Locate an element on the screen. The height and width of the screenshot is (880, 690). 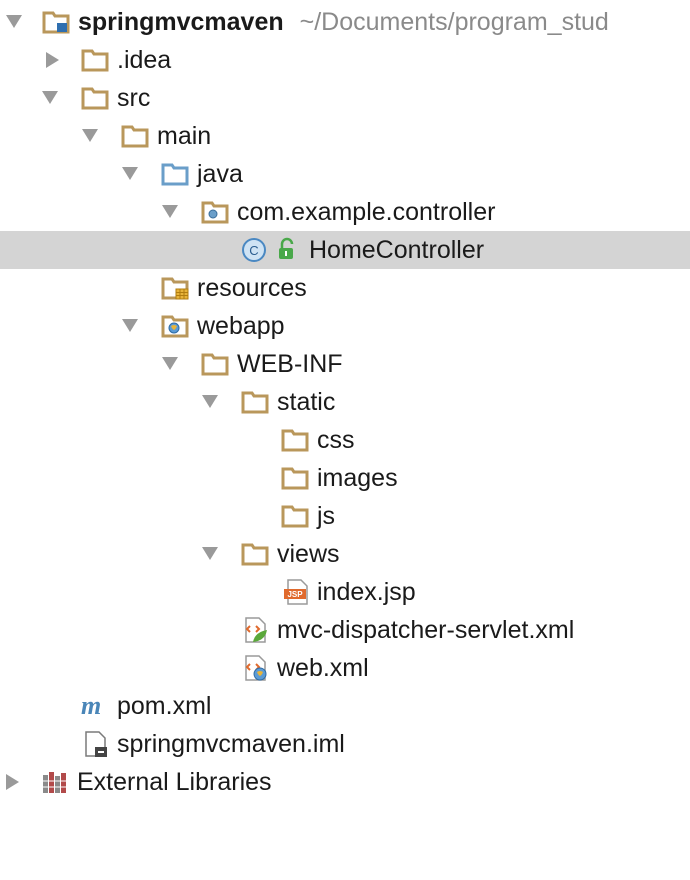
jsp-badge-text: JSP is located at coordinates (295, 594).